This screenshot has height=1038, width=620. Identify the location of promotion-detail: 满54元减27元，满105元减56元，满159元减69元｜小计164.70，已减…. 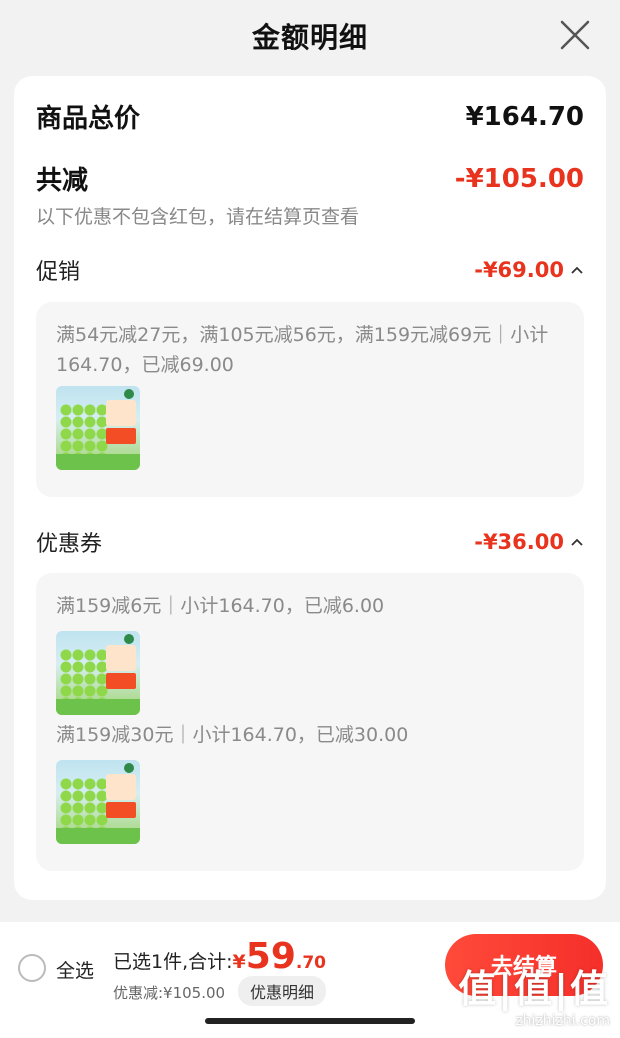
(302, 350).